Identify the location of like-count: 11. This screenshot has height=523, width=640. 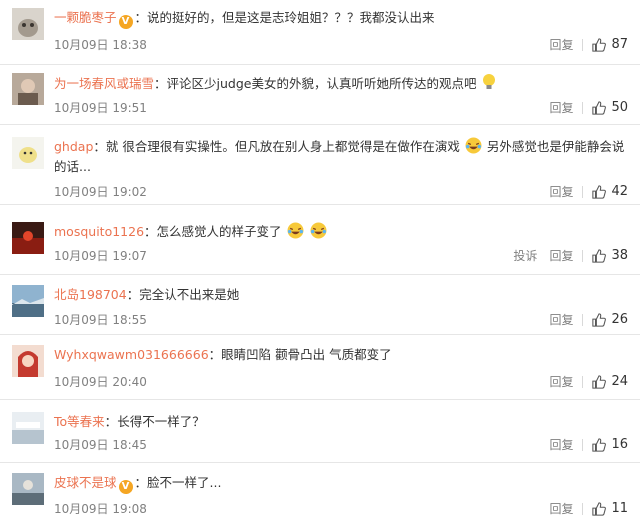
(619, 508).